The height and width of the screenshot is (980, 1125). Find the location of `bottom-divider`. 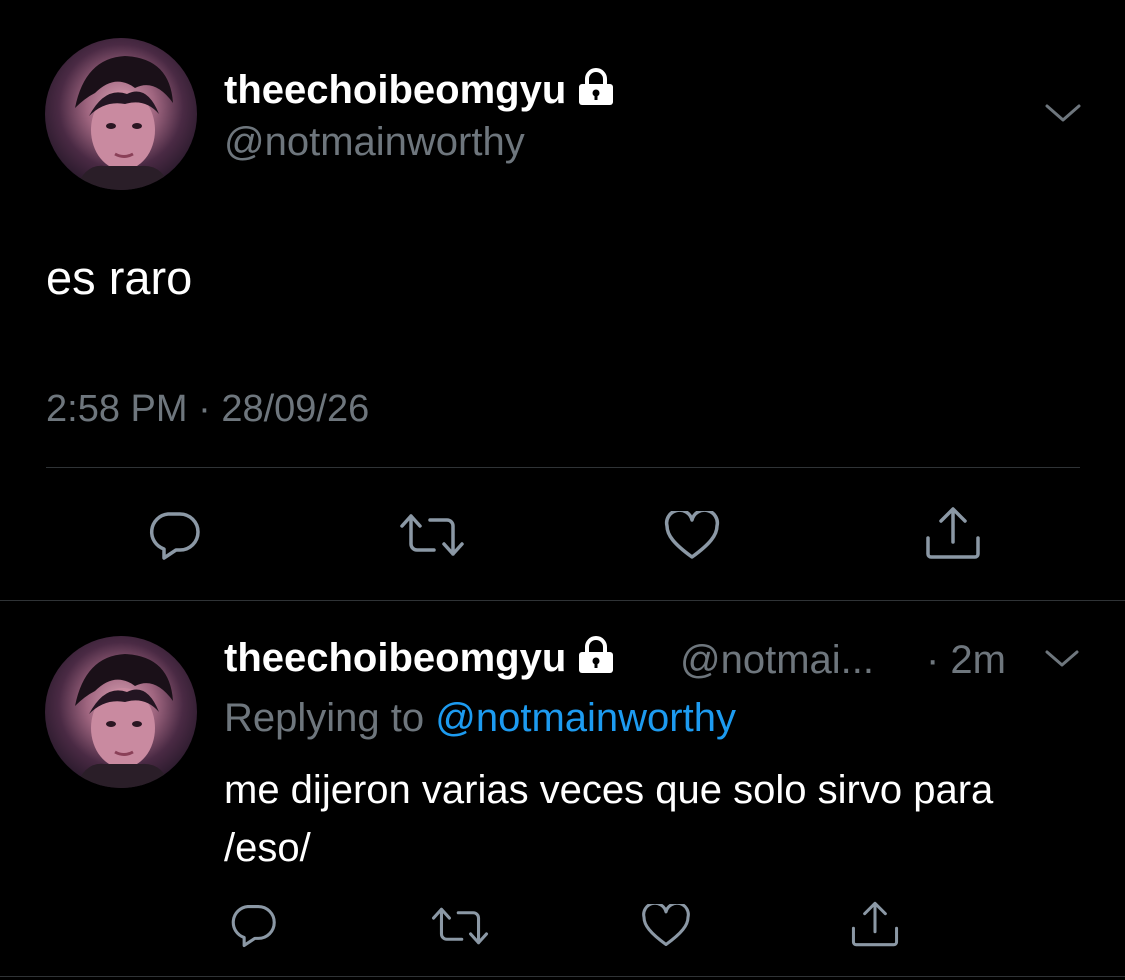

bottom-divider is located at coordinates (562, 976).